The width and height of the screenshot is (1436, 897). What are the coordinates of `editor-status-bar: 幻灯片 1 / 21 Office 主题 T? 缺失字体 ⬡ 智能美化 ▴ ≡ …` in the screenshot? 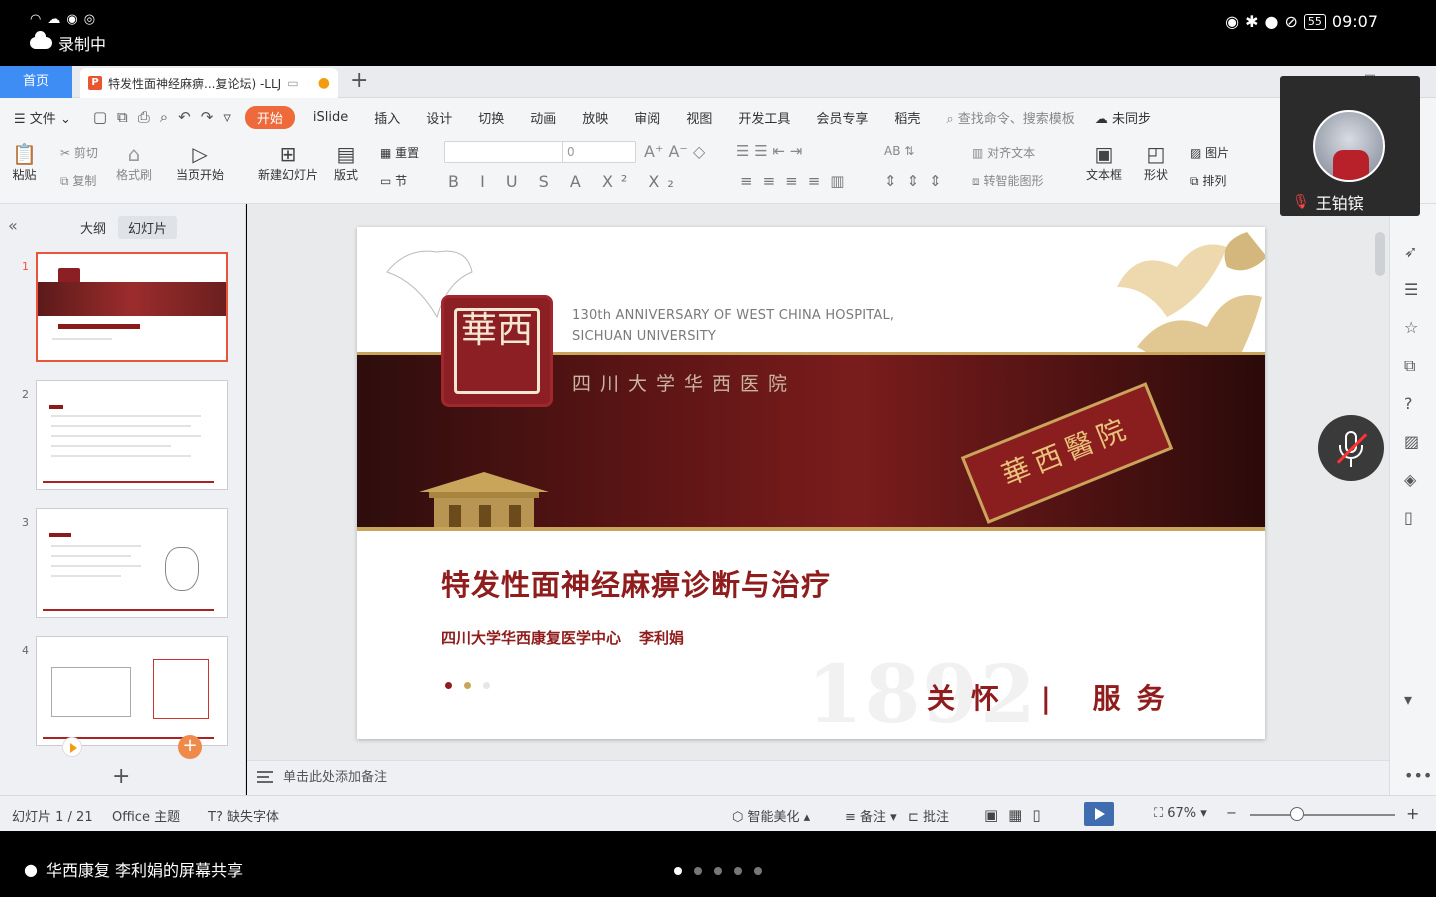 It's located at (718, 813).